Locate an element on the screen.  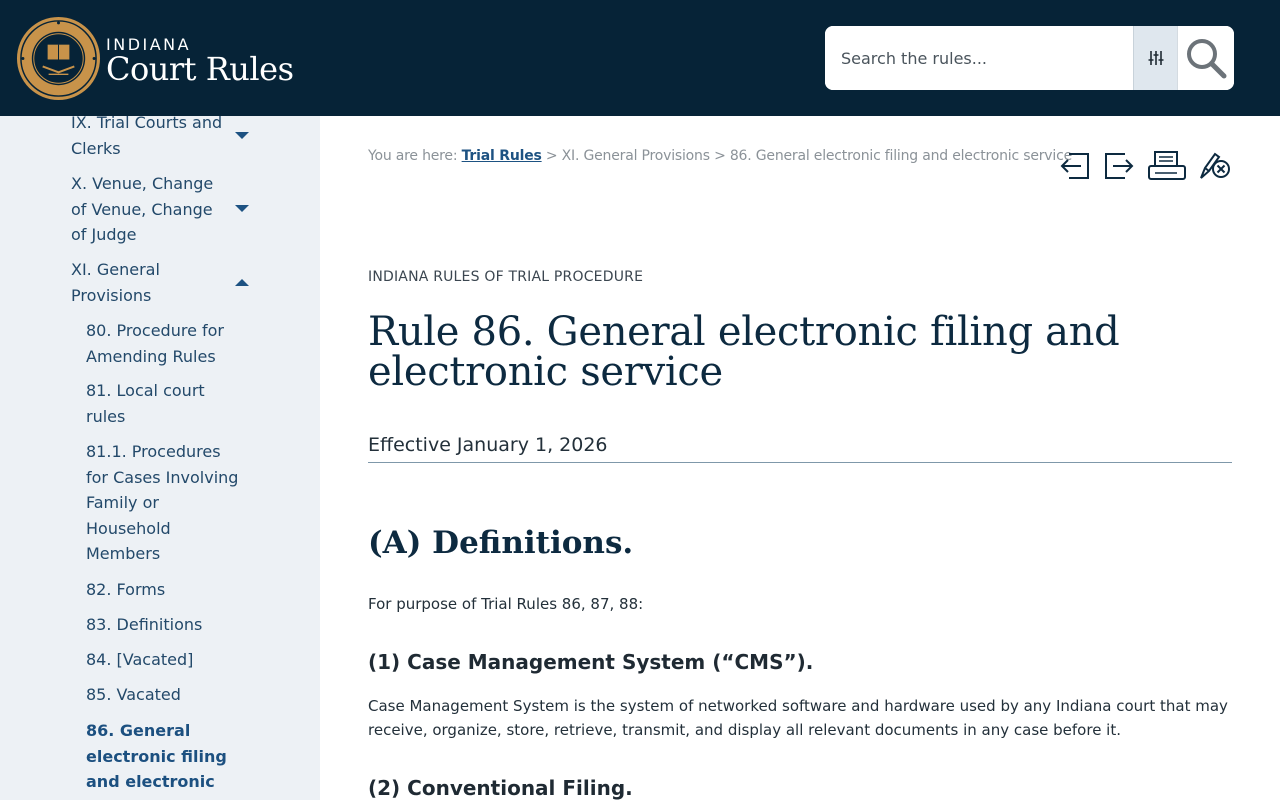
effective-date: Effective January 1, 2026 is located at coordinates (800, 448).